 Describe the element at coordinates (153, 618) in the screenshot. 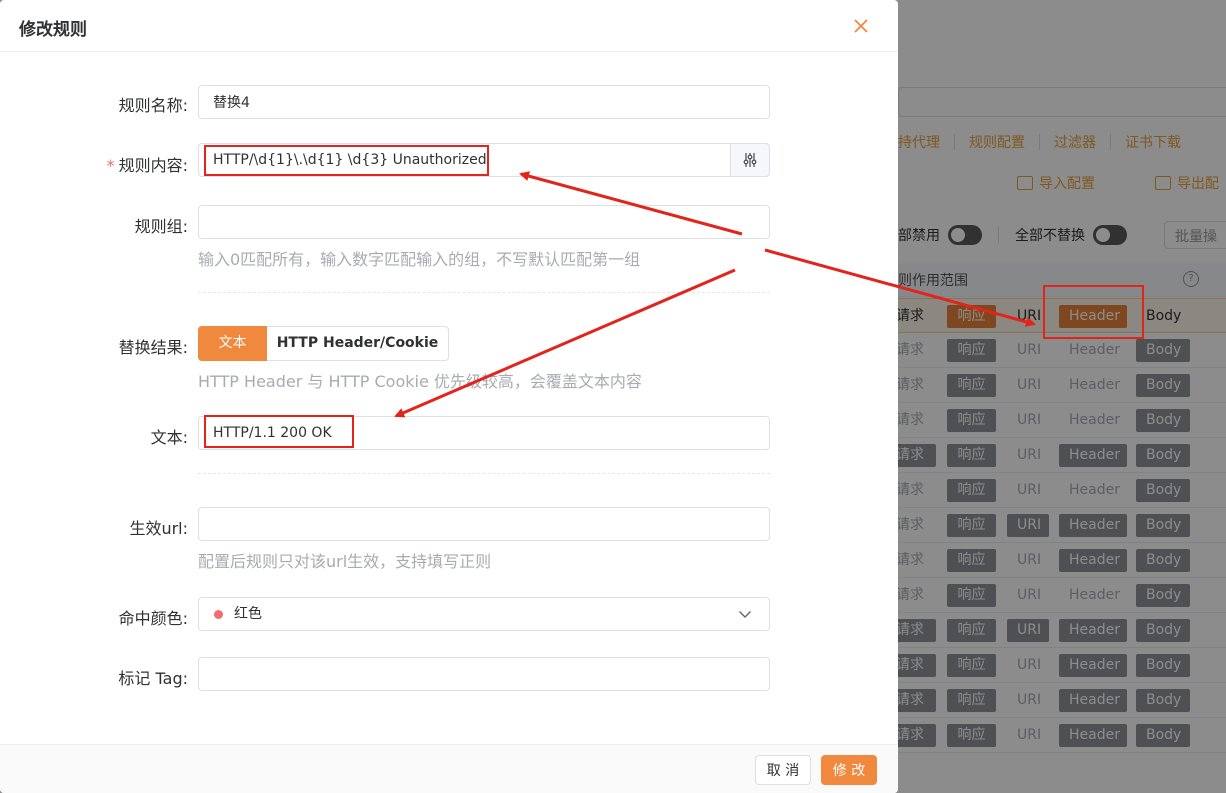

I see `hit-color-label: 命中颜色:` at that location.